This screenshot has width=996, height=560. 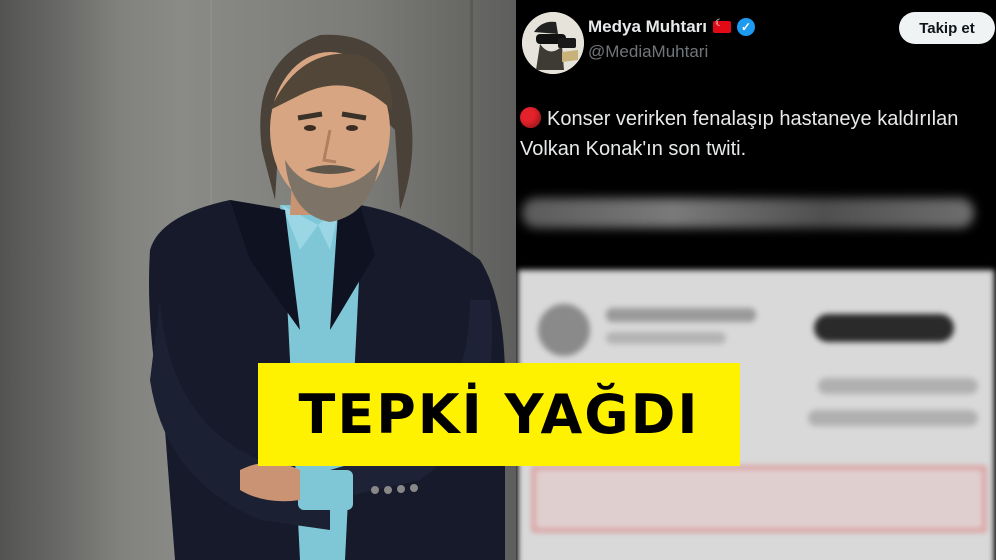 What do you see at coordinates (722, 25) in the screenshot?
I see `turkey-flag-icon` at bounding box center [722, 25].